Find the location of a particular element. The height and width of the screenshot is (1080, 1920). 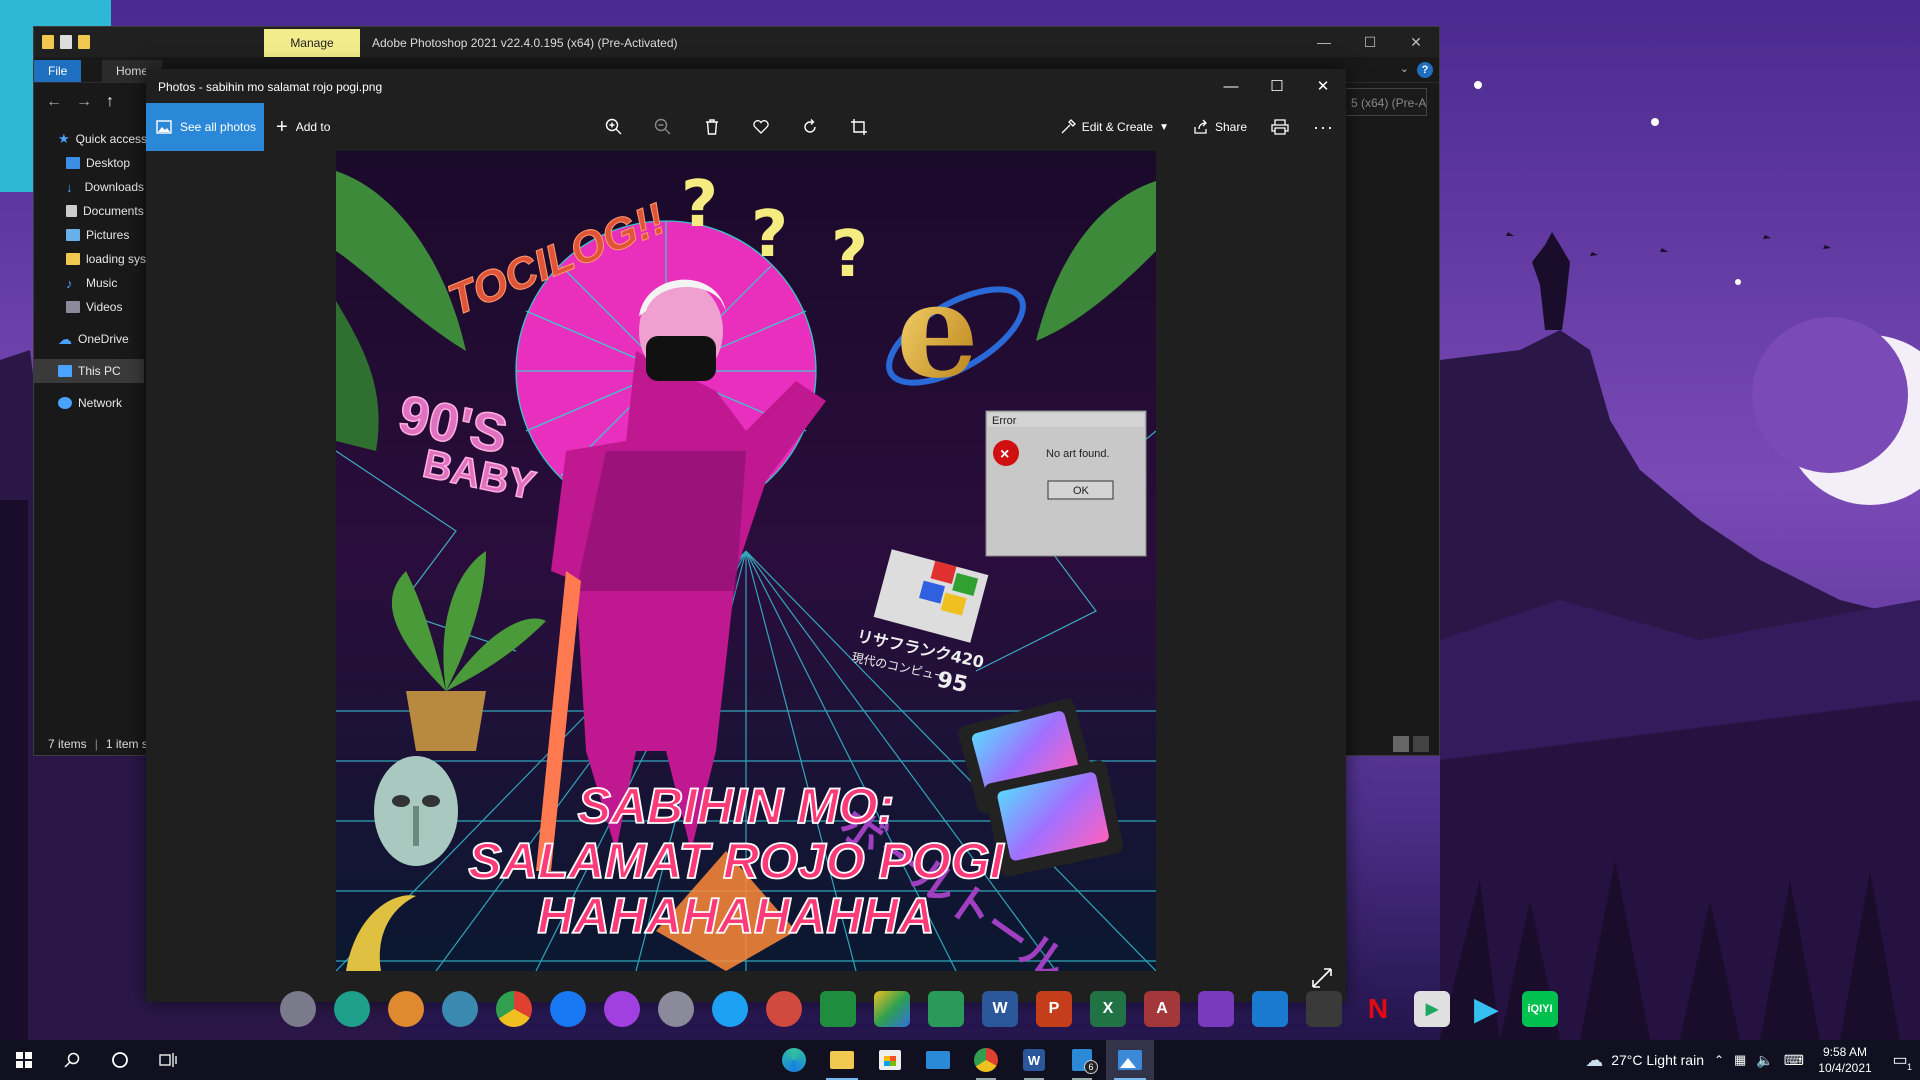

netflix-icon: N is located at coordinates (1378, 1009).